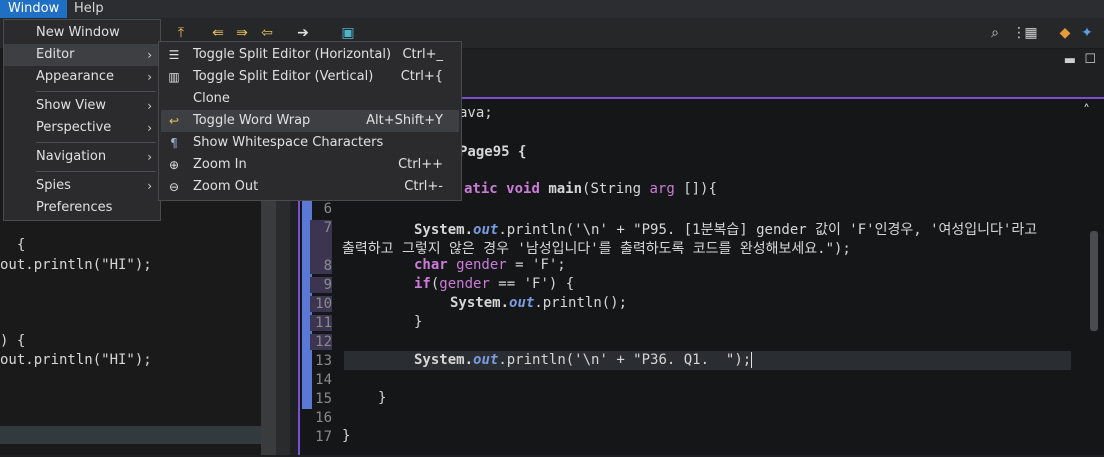  Describe the element at coordinates (218, 33) in the screenshot. I see `back-annotation-icon: ⇚` at that location.